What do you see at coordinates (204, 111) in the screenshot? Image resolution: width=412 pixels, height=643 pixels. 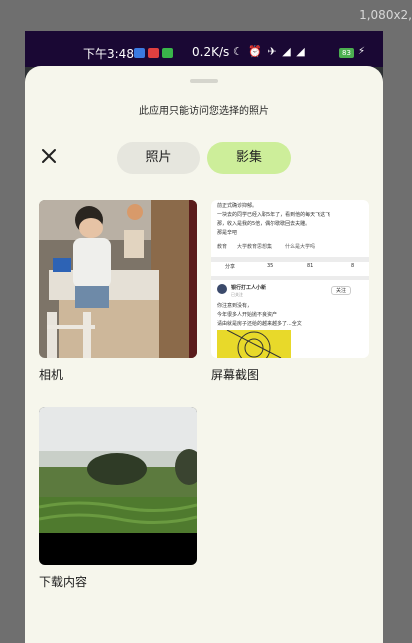 I see `access-notice: 此应用只能访问您选择的照片` at bounding box center [204, 111].